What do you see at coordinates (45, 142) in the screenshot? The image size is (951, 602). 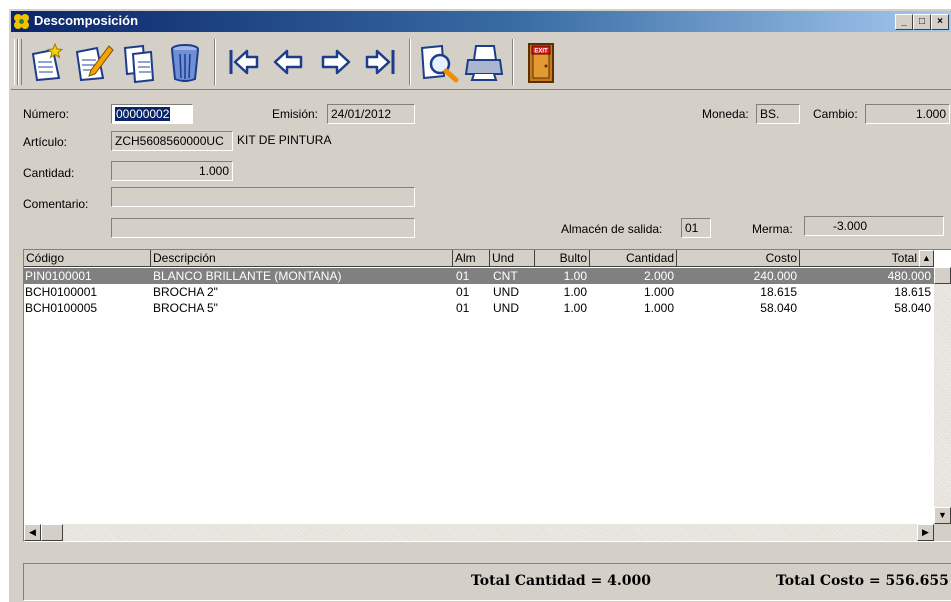 I see `articulo-label: Artículo:` at bounding box center [45, 142].